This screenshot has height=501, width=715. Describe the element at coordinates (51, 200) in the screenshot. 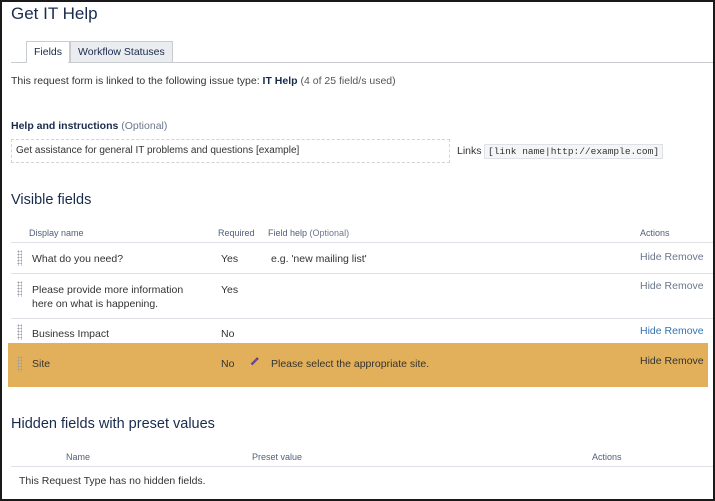

I see `visible-fields-heading: Visible fields` at that location.